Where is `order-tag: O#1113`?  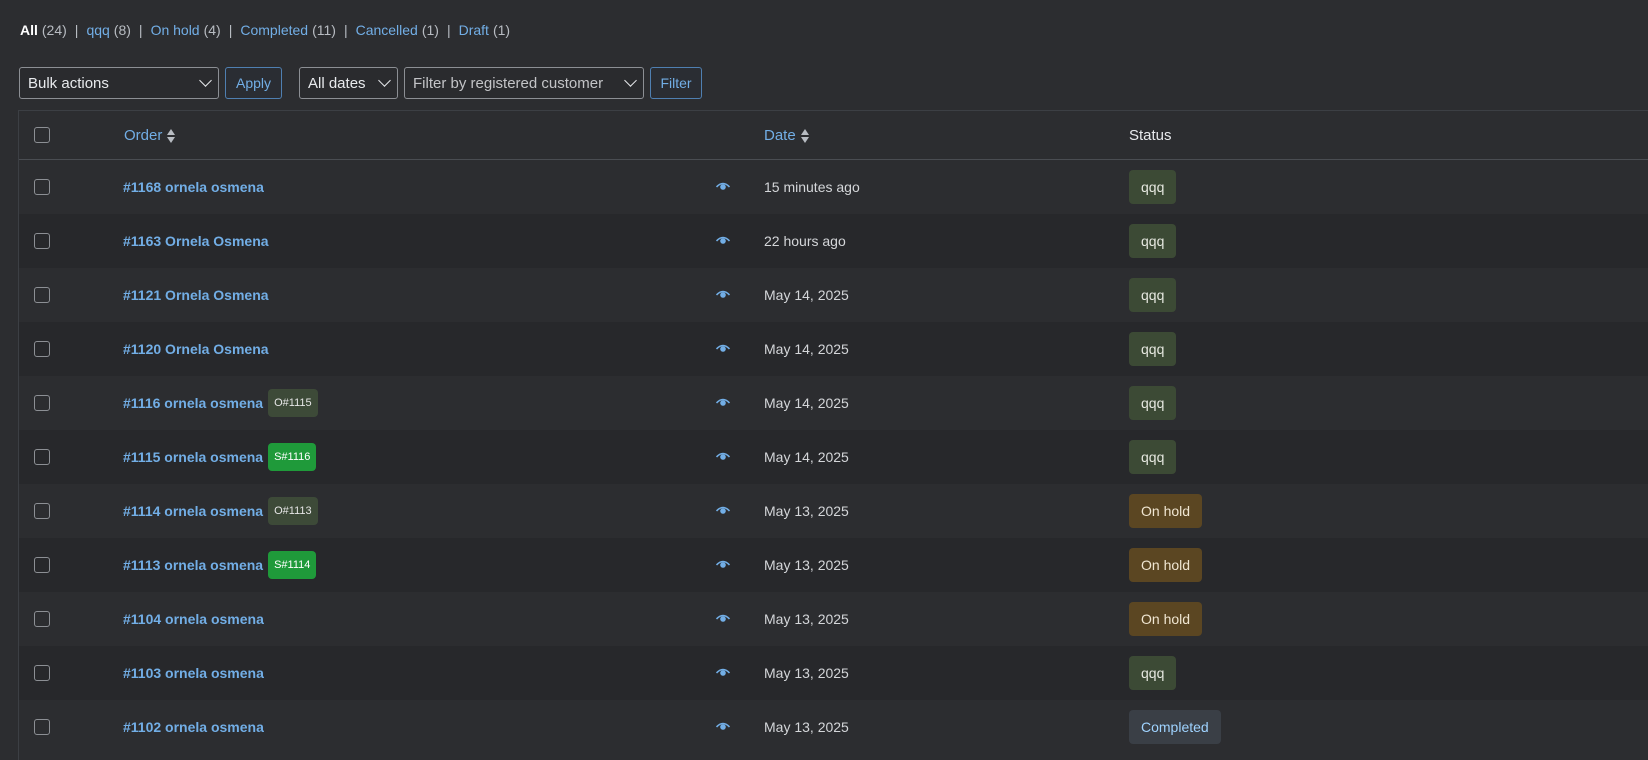
order-tag: O#1113 is located at coordinates (293, 511).